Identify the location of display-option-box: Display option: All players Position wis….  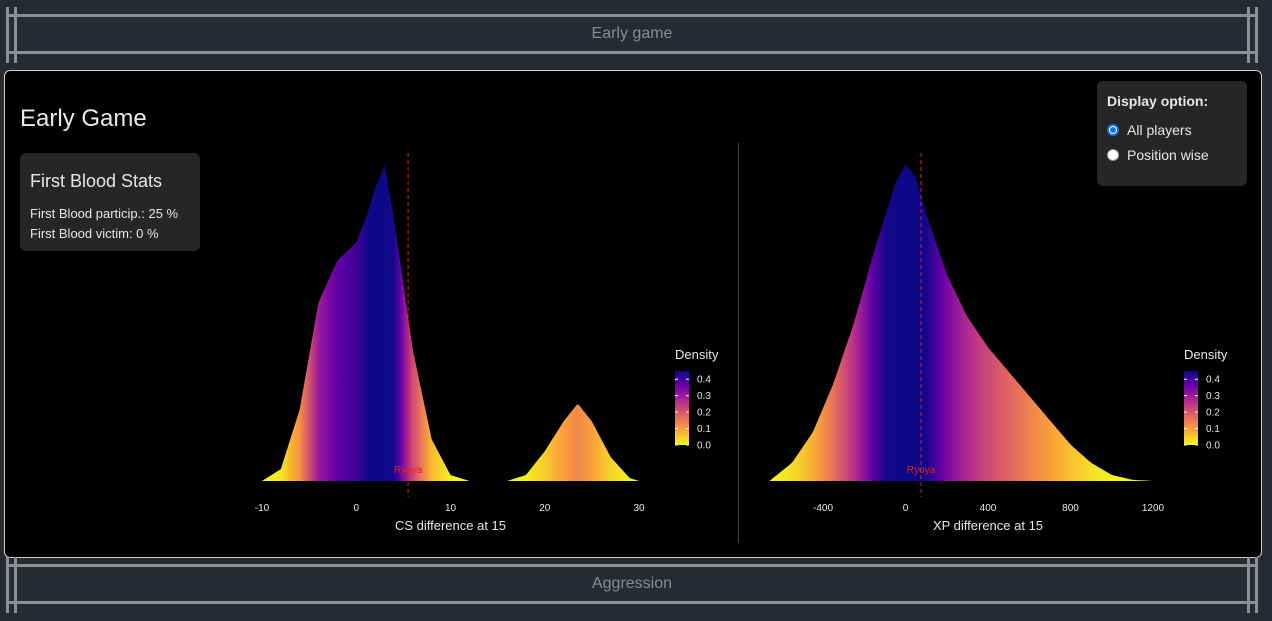
(1172, 133).